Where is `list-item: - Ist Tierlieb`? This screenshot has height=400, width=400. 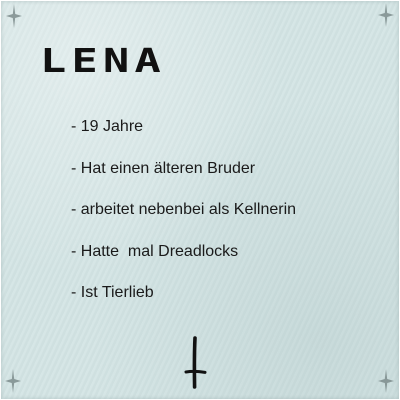
list-item: - Ist Tierlieb is located at coordinates (112, 292).